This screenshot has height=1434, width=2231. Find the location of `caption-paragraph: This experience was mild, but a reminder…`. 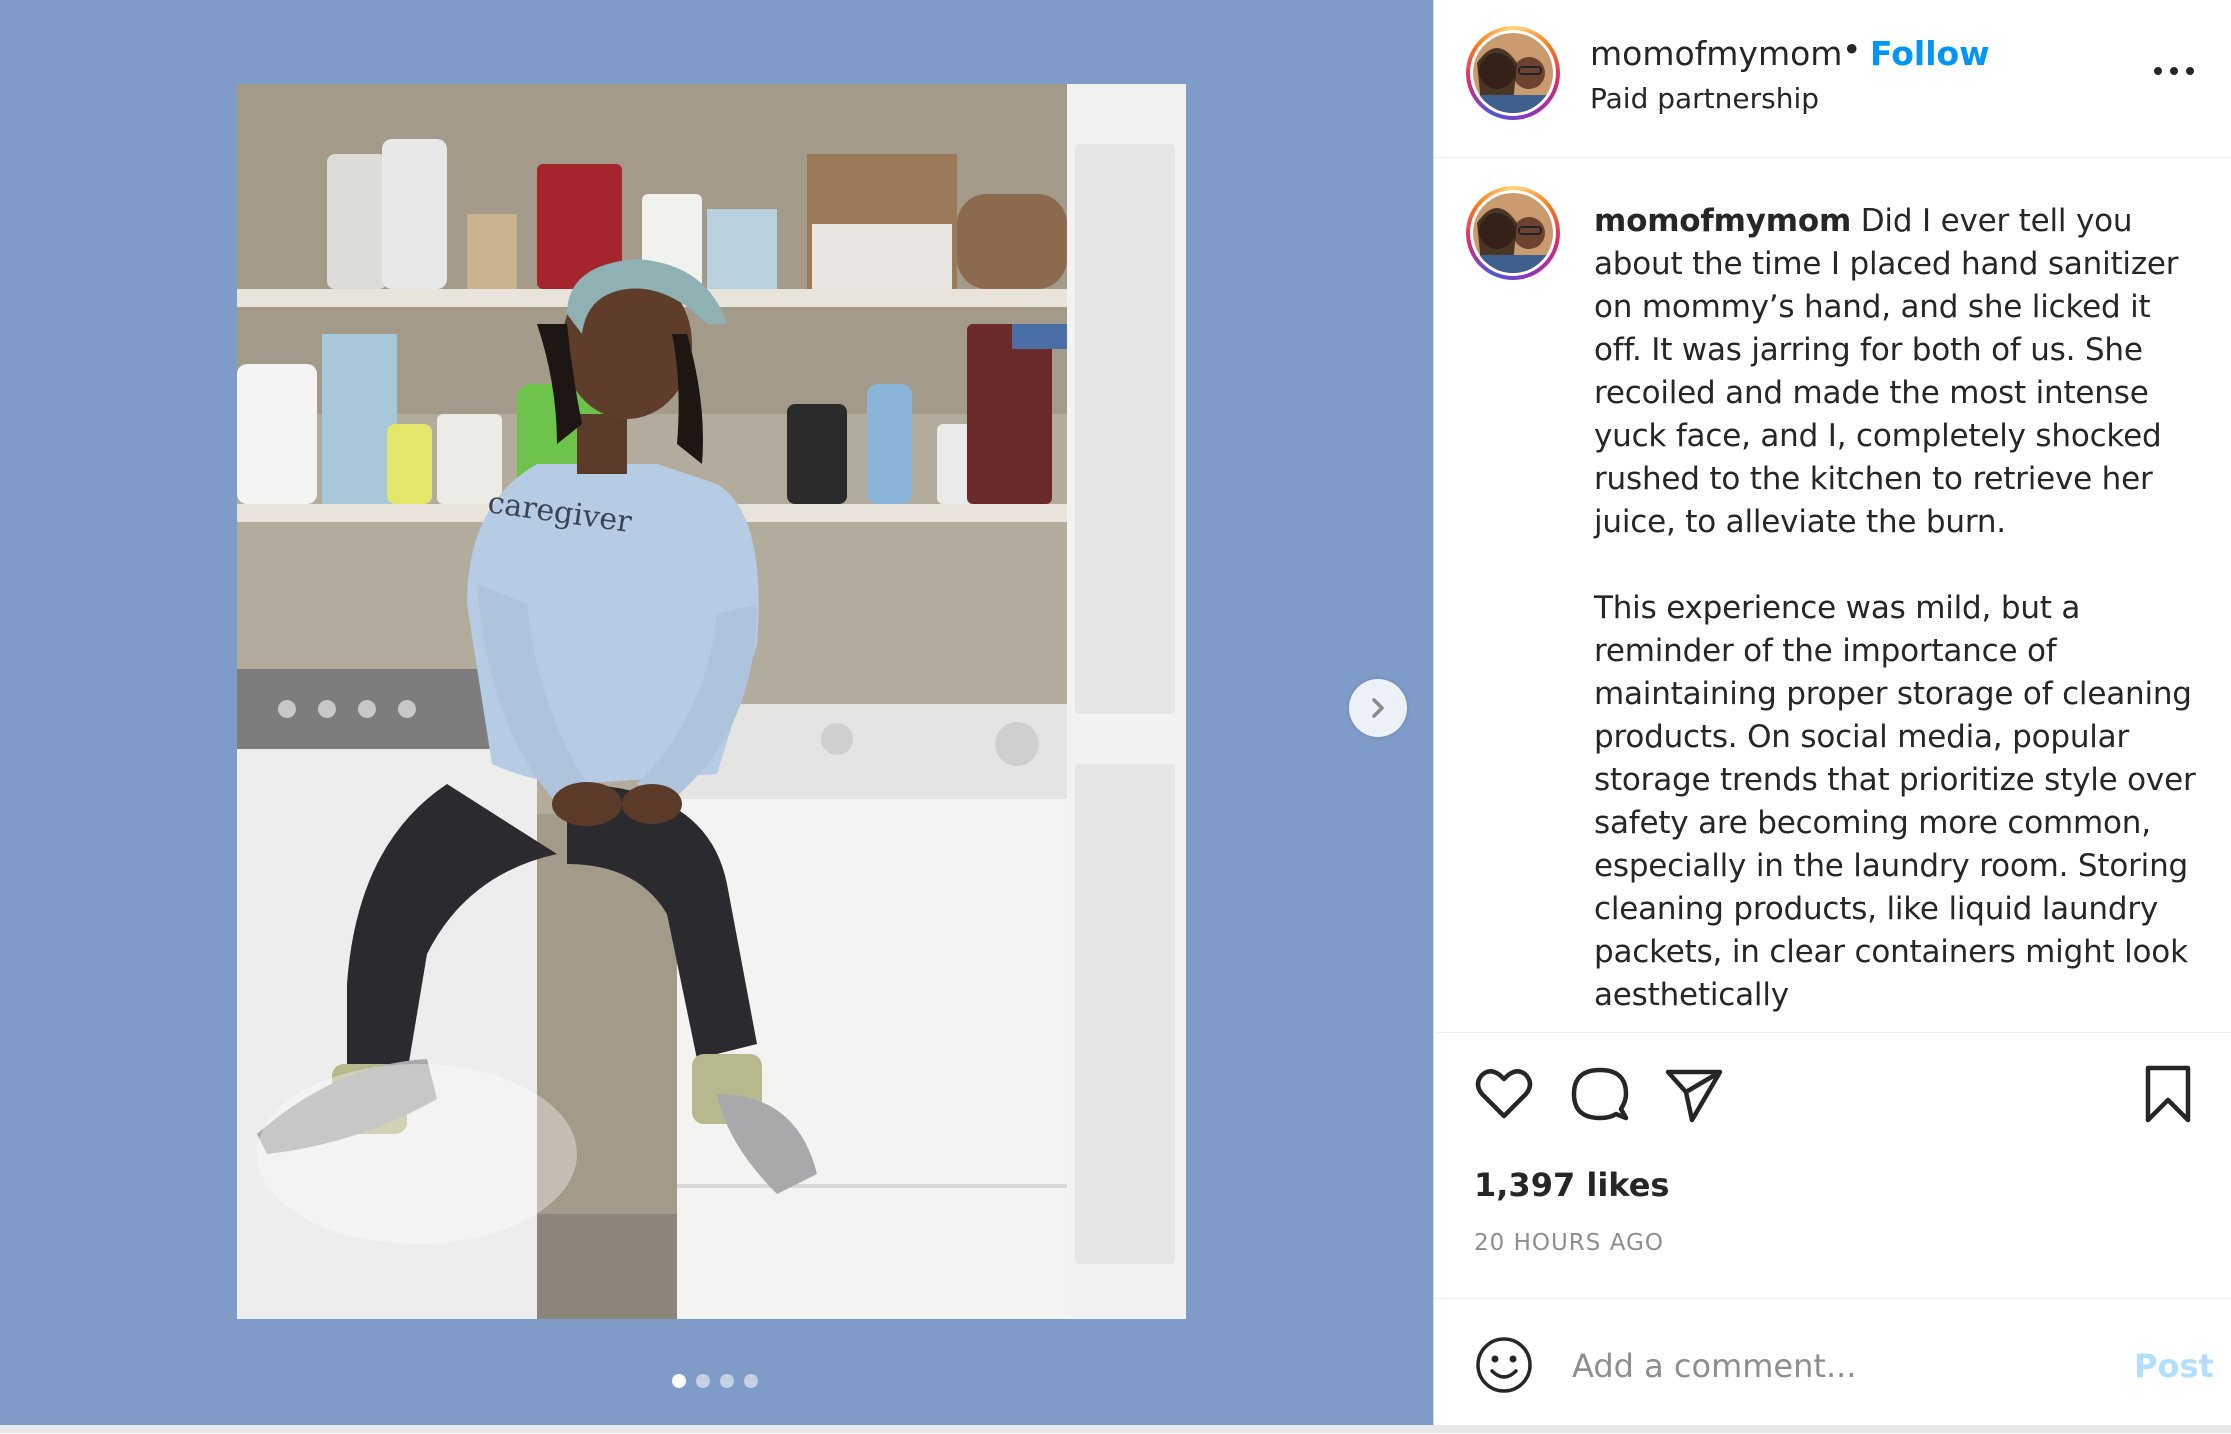

caption-paragraph: This experience was mild, but a reminder… is located at coordinates (1900, 801).